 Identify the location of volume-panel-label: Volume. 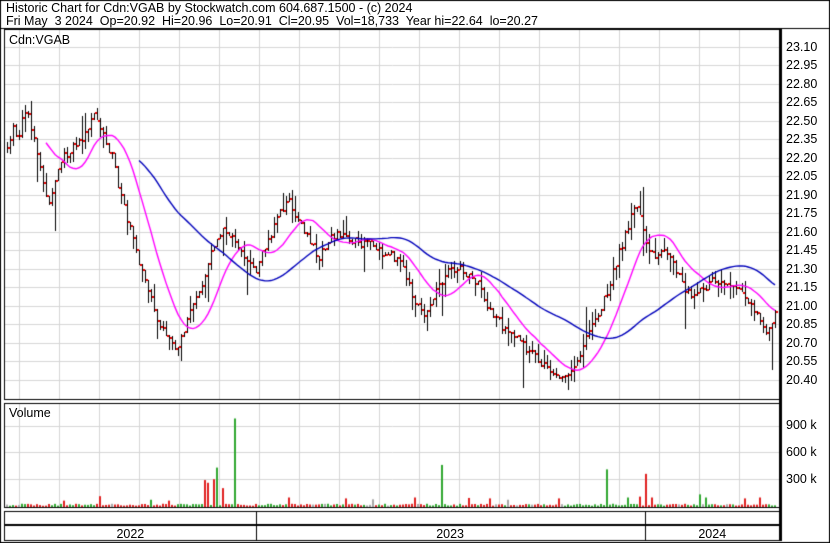
(30, 413).